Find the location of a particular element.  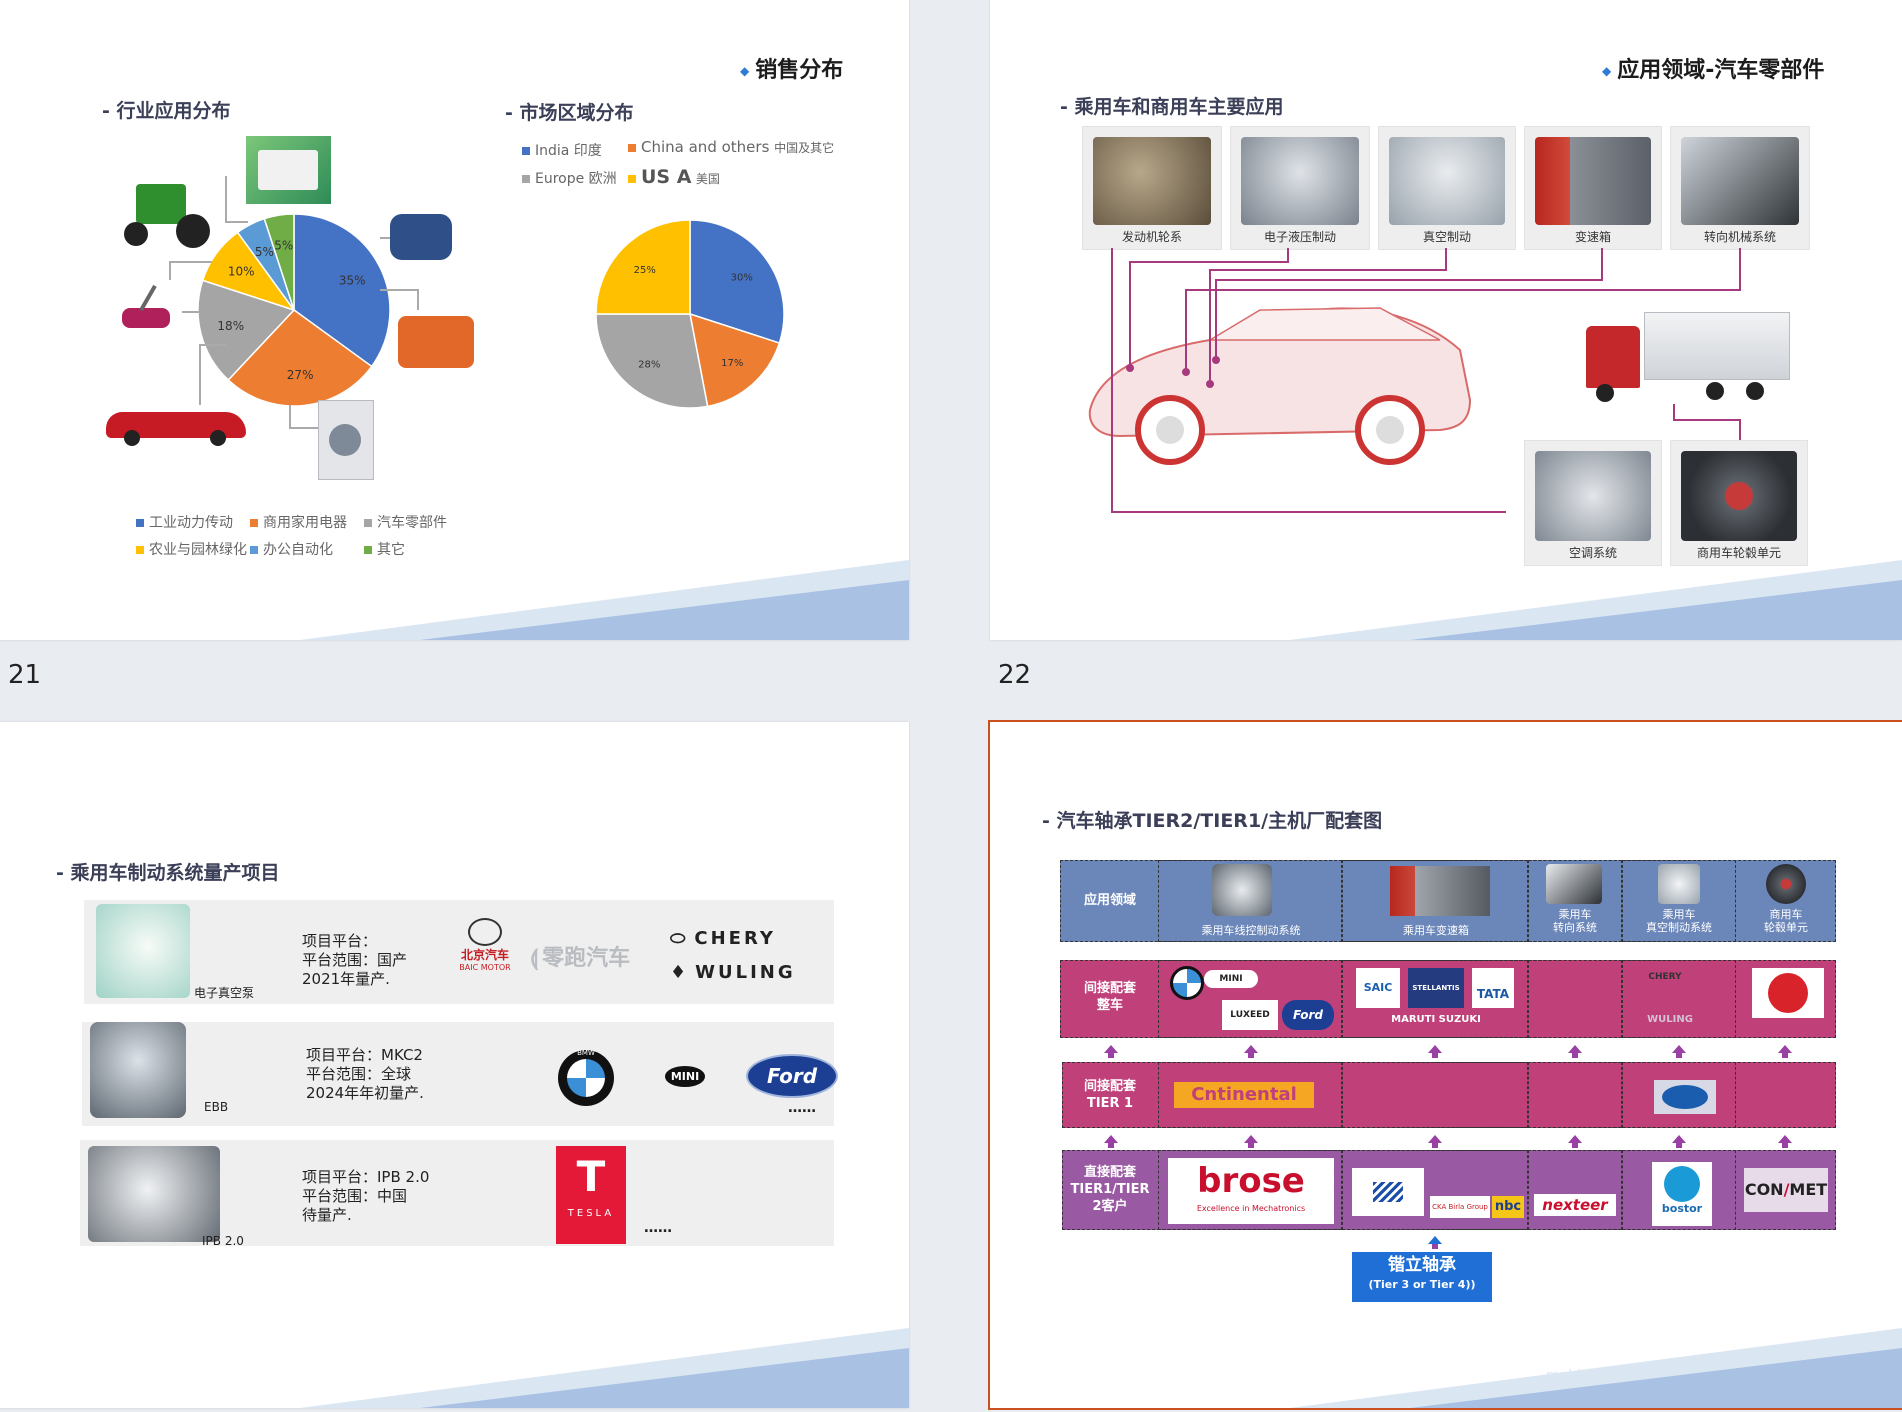

slide-number-22: 22 is located at coordinates (1015, 675).